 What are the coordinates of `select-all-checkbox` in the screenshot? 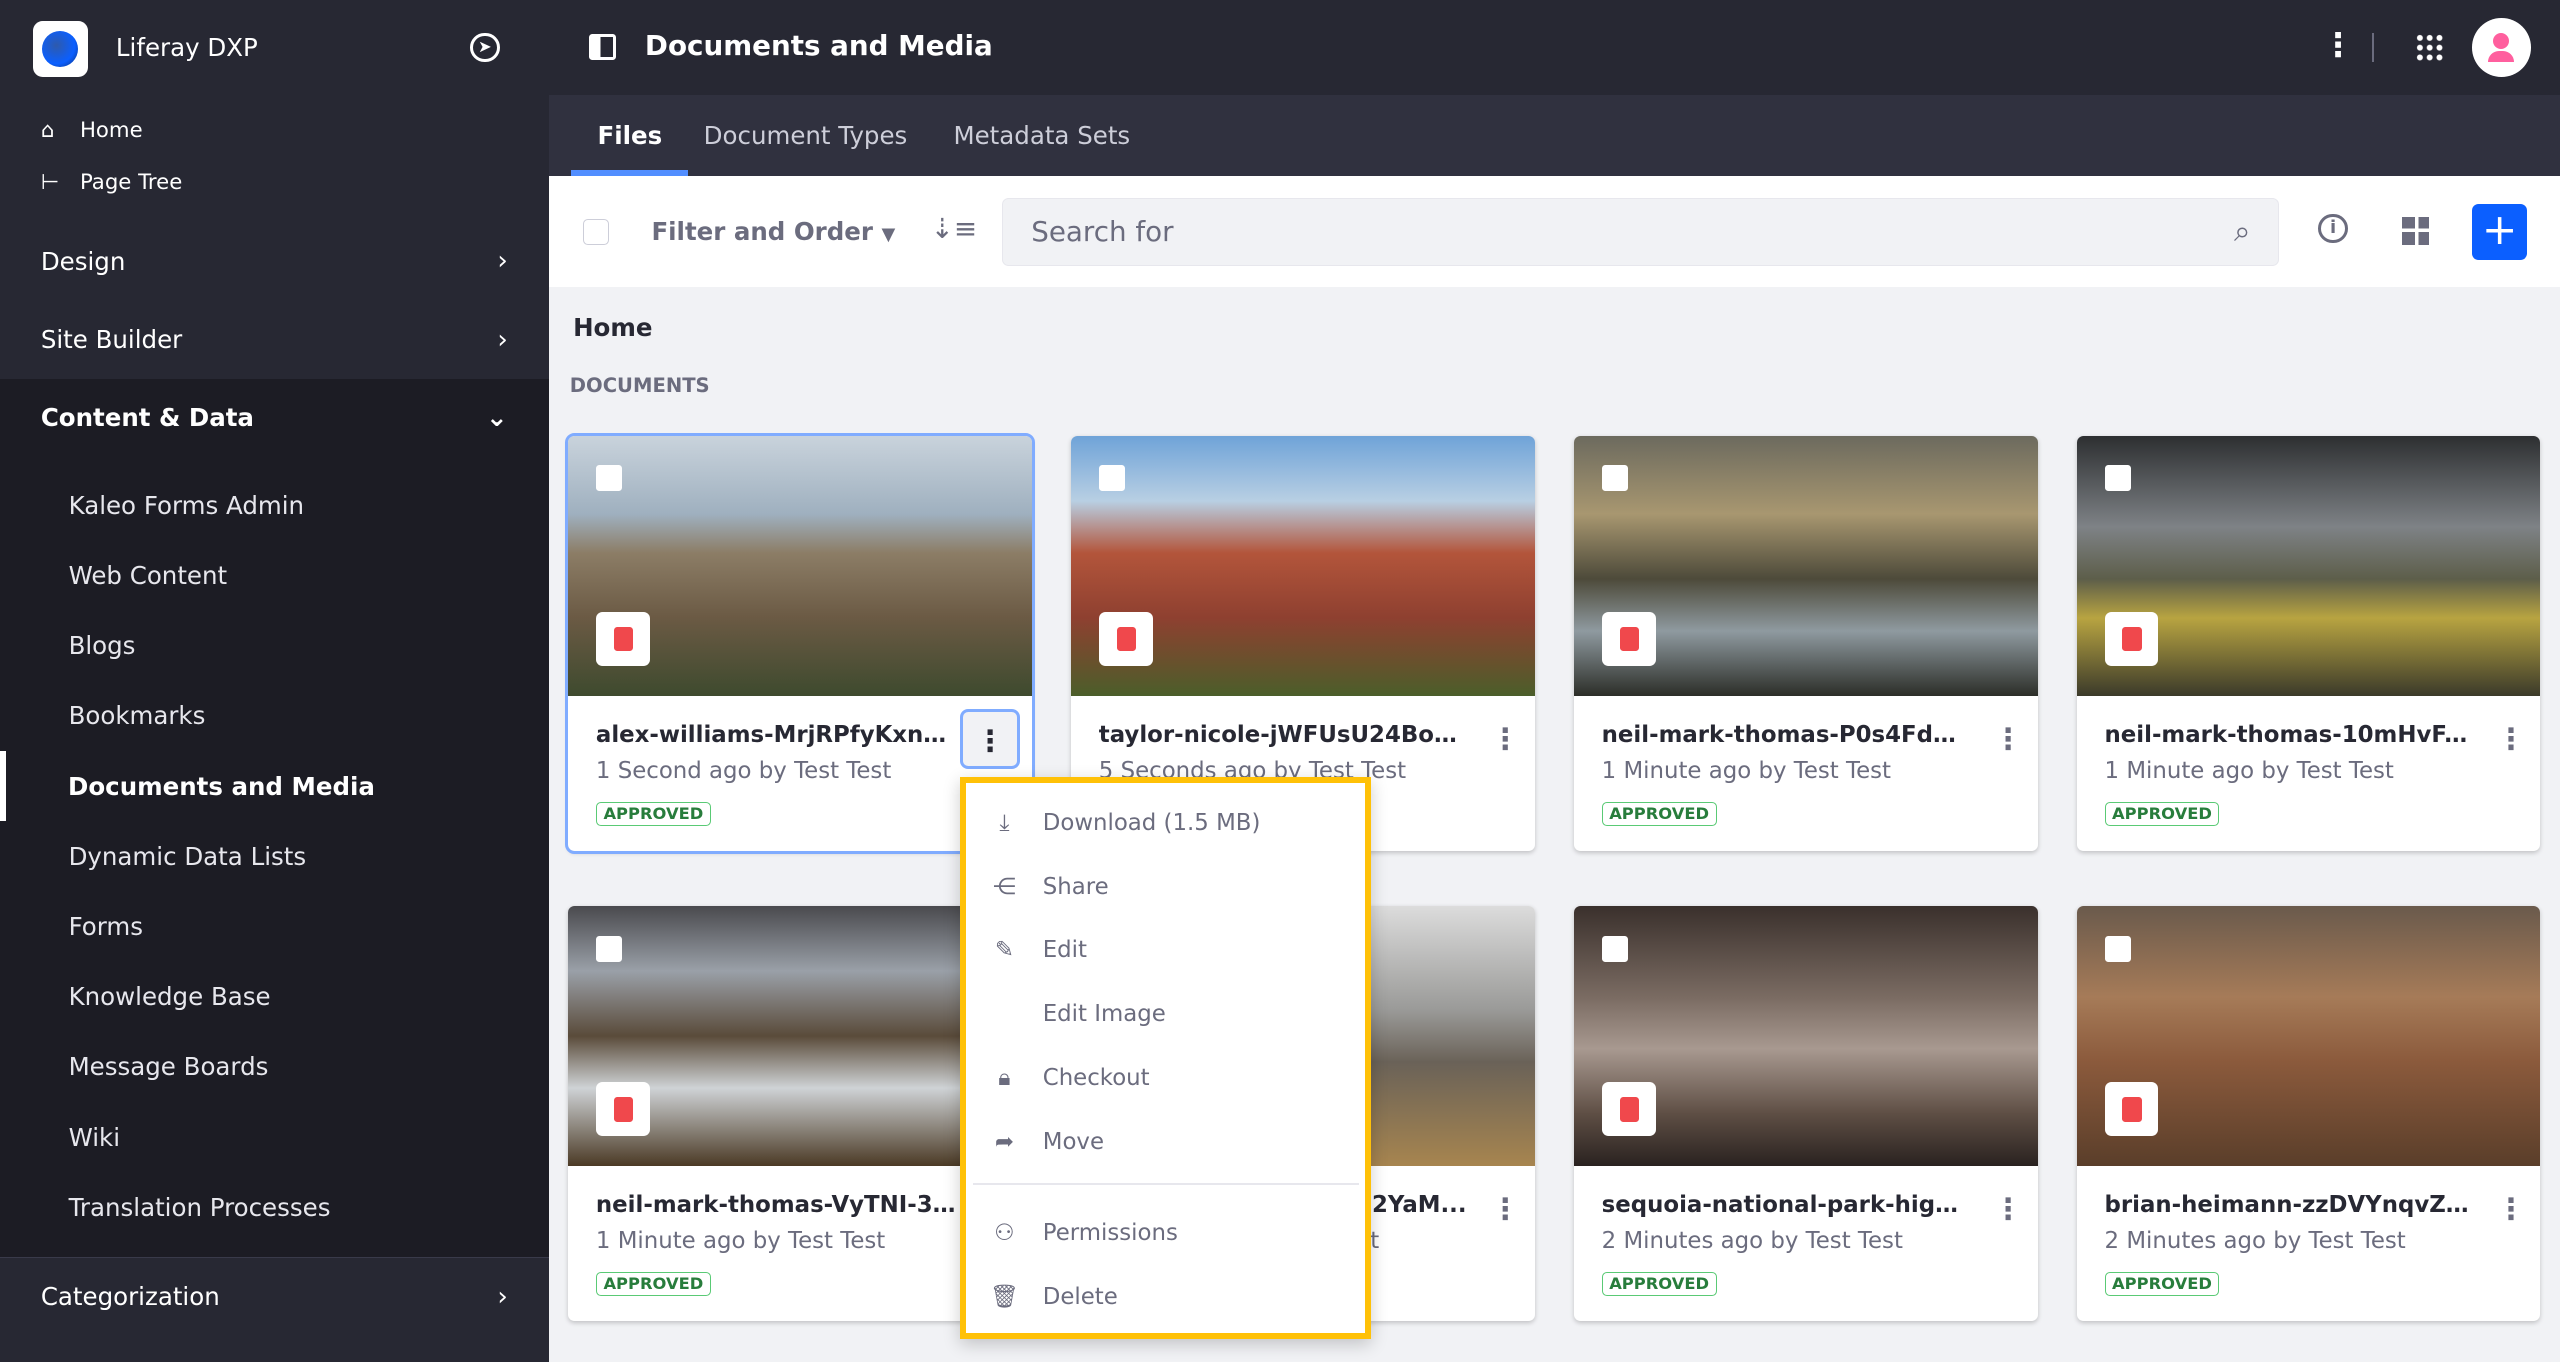 It's located at (595, 231).